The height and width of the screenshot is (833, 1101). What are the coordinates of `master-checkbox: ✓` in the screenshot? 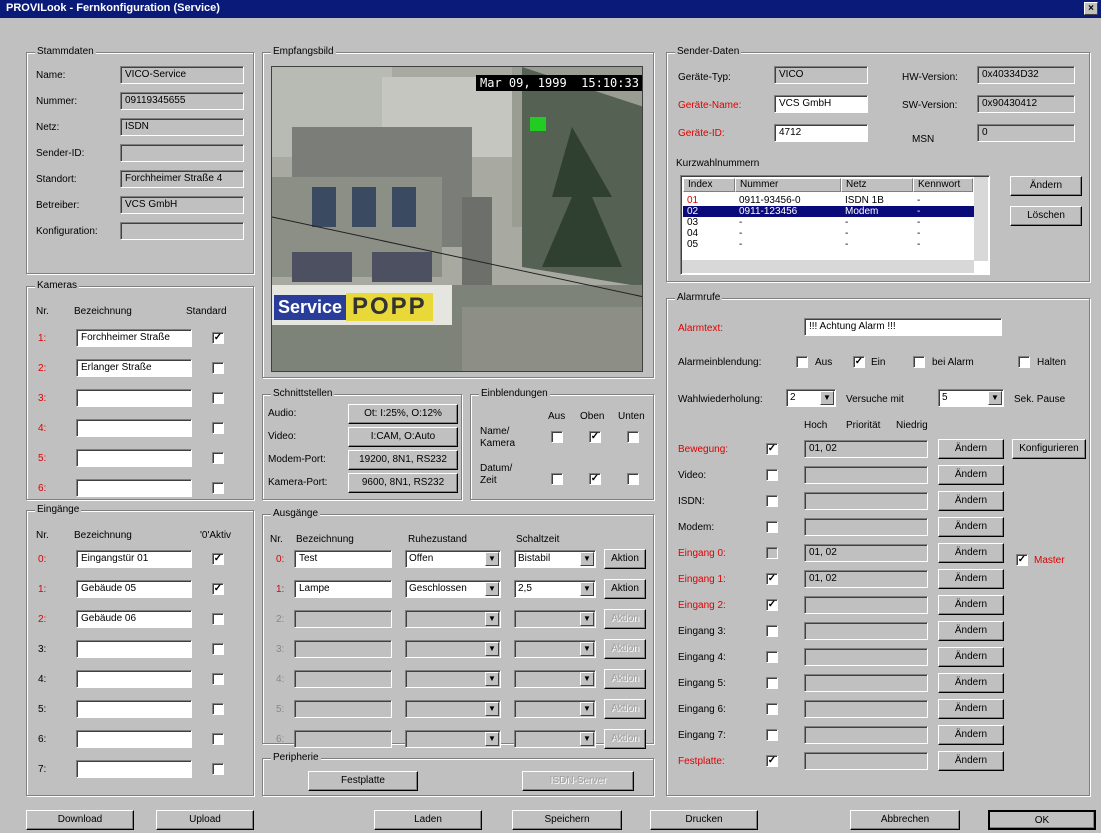 It's located at (1022, 560).